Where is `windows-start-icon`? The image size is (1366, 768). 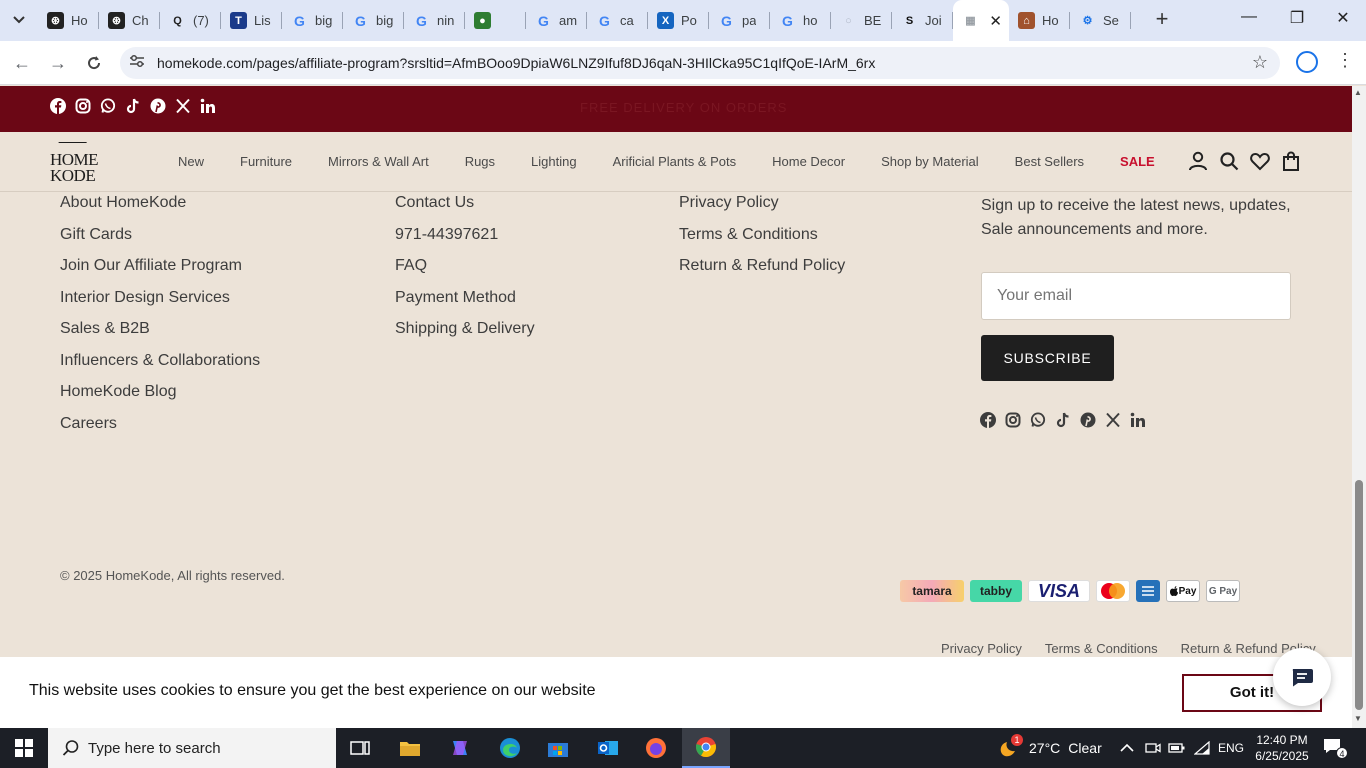
windows-start-icon is located at coordinates (24, 748).